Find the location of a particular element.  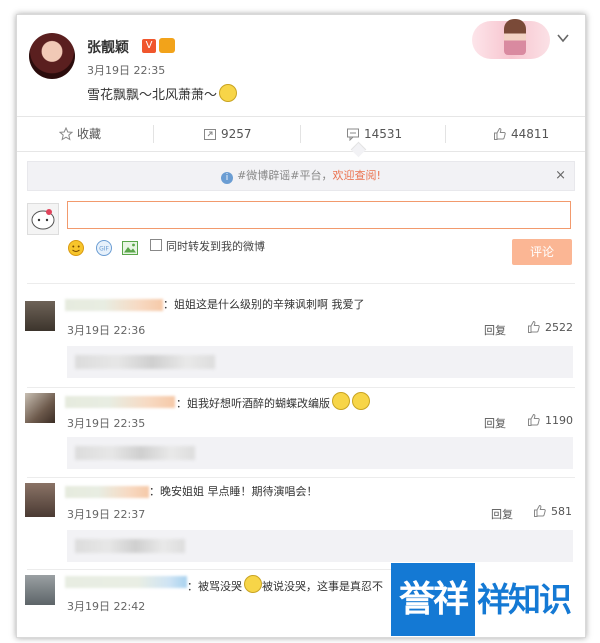

forward-label: 同时转发到我的微博 is located at coordinates (215, 246).